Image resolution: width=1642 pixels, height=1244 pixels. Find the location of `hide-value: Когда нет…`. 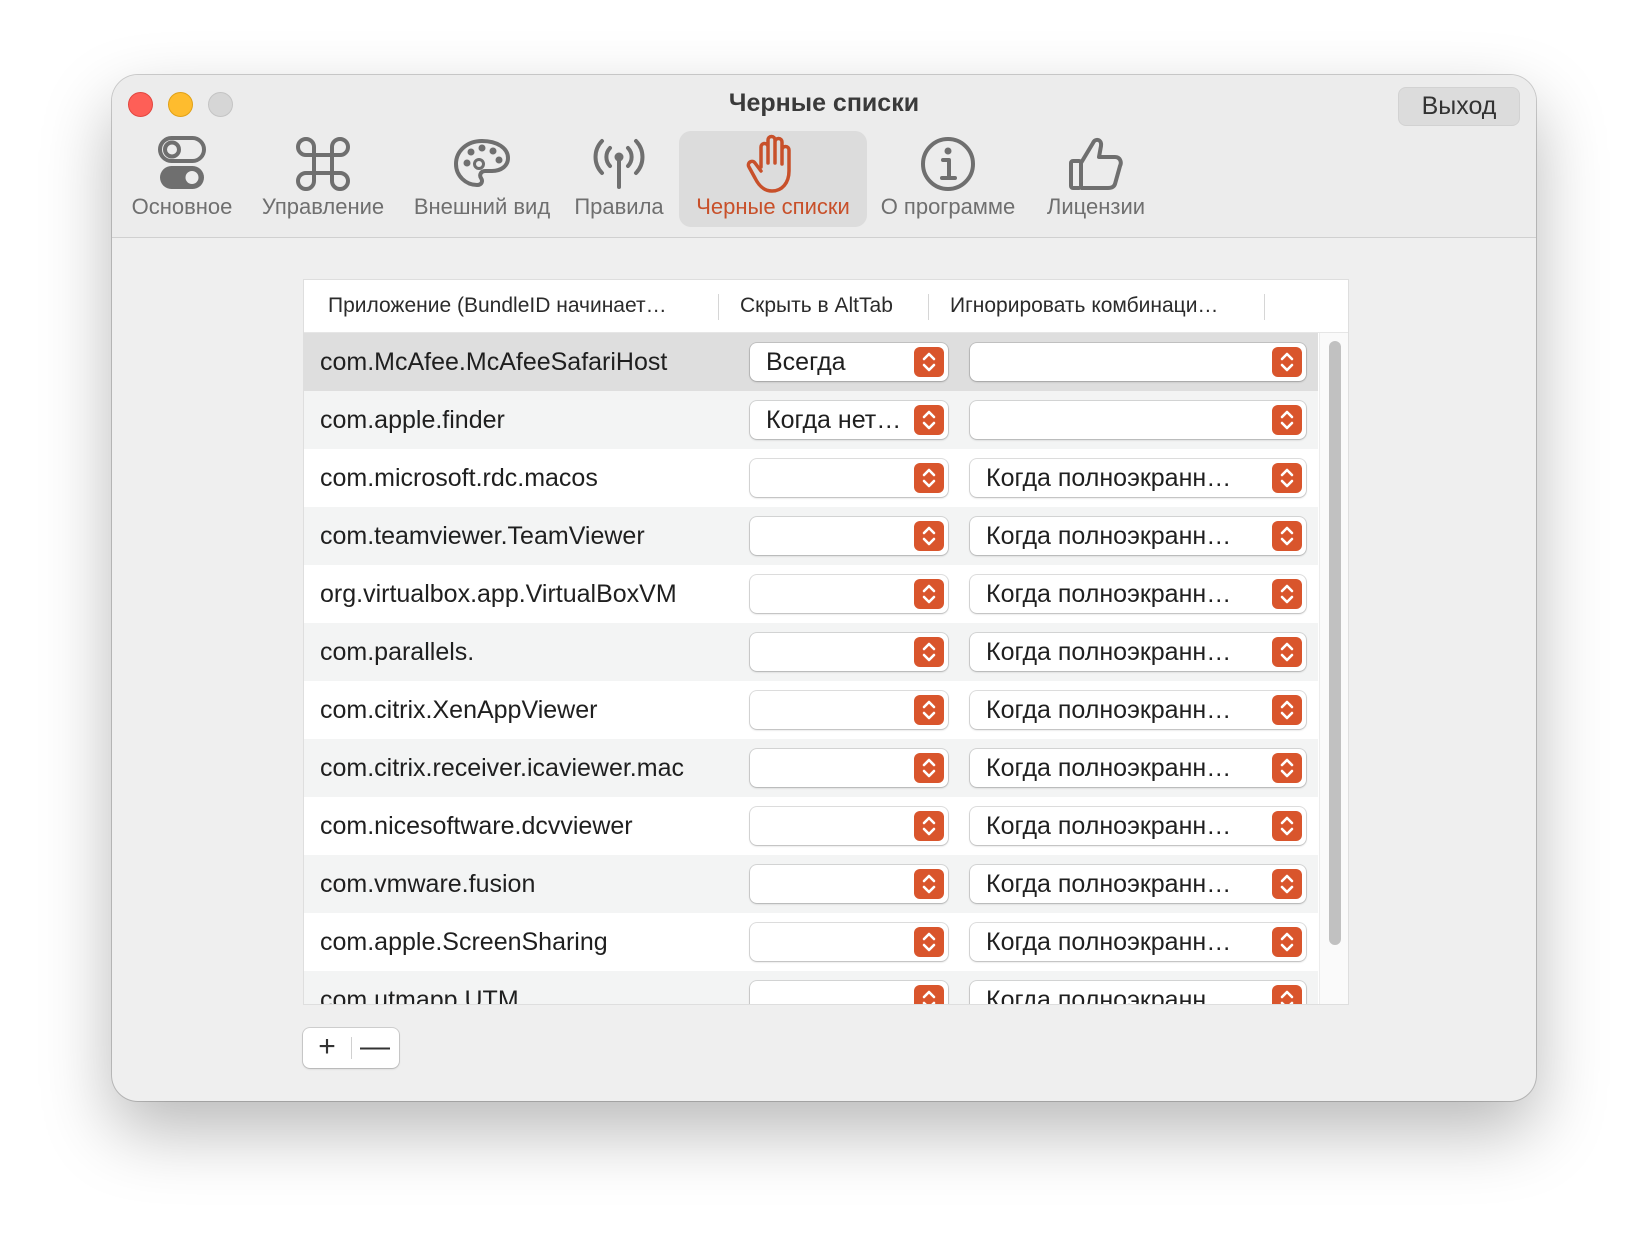

hide-value: Когда нет… is located at coordinates (834, 420).